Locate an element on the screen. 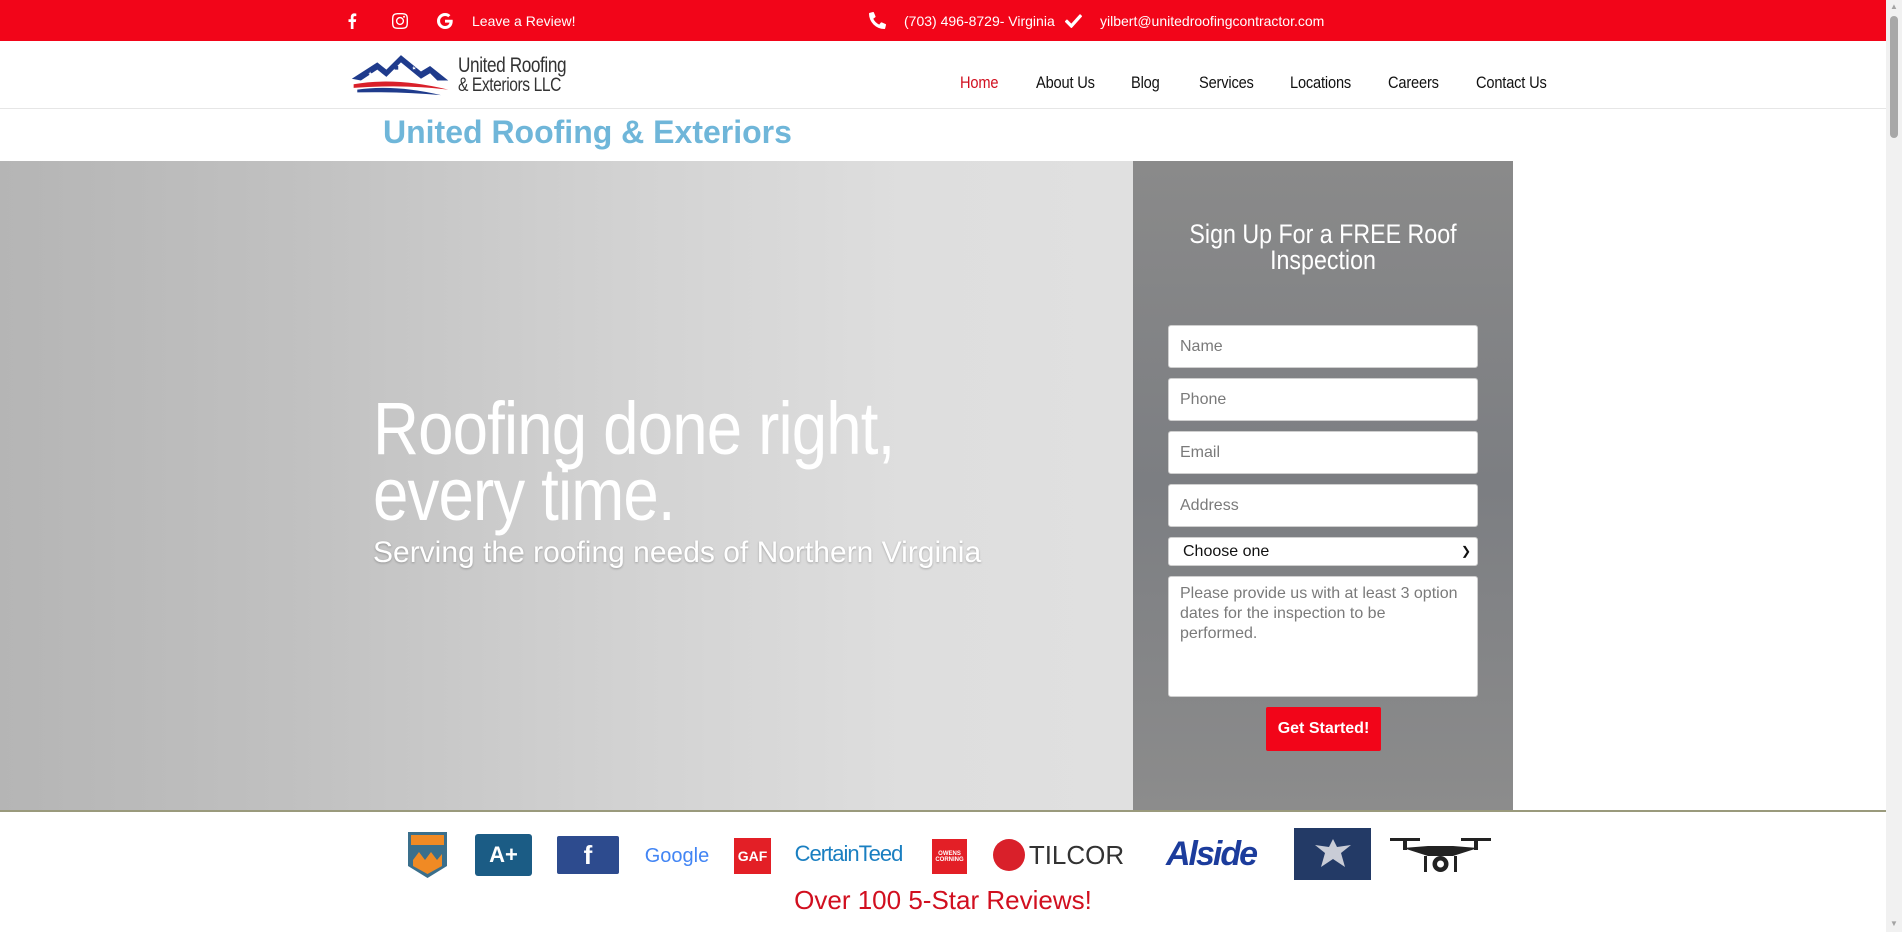 The image size is (1902, 932). nav-blog: Blog is located at coordinates (1145, 83).